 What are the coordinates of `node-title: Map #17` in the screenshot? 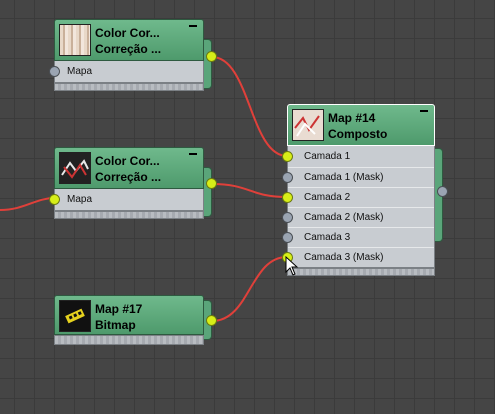 It's located at (119, 309).